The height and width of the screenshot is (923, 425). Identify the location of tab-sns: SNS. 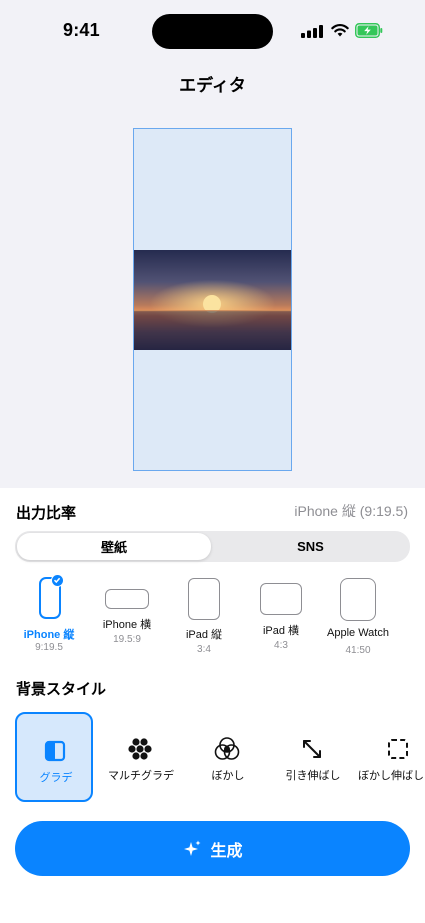
(310, 546).